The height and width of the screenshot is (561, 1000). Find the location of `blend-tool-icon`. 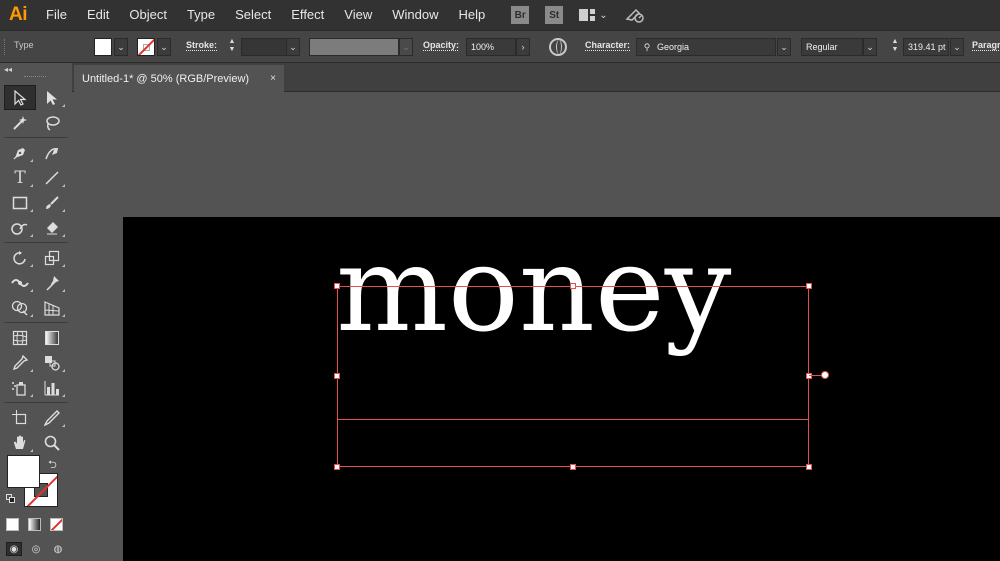

blend-tool-icon is located at coordinates (52, 362).